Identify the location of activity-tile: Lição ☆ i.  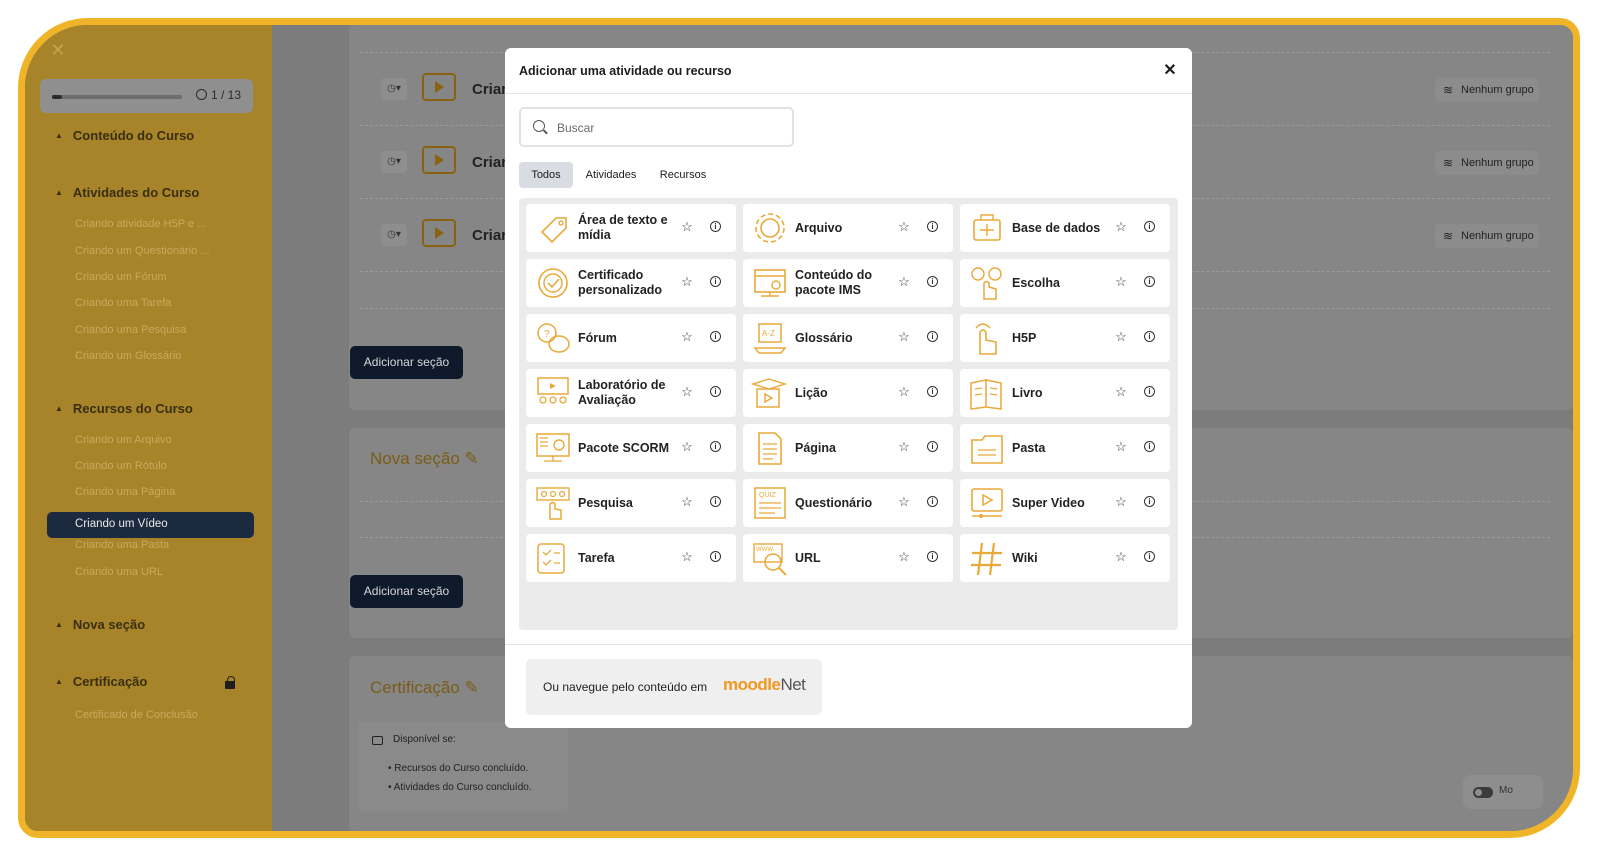
(848, 393).